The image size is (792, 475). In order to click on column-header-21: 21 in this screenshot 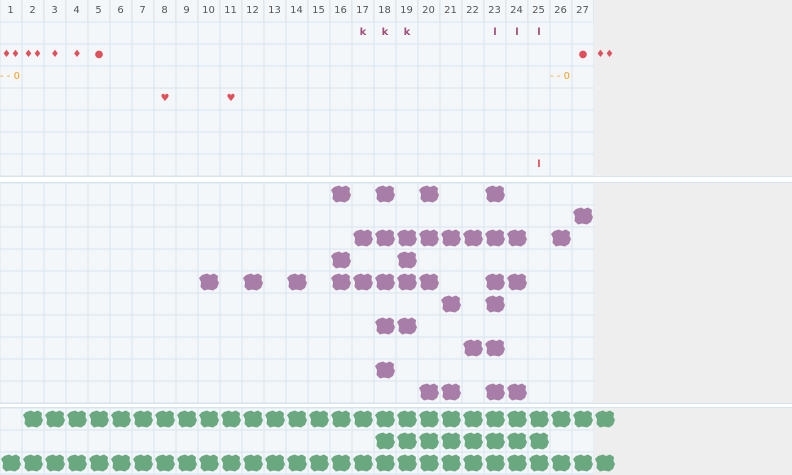, I will do `click(451, 11)`.